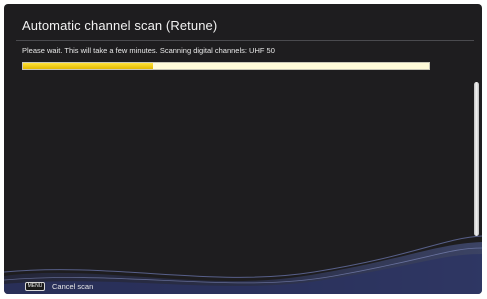 Image resolution: width=487 pixels, height=299 pixels. Describe the element at coordinates (72, 286) in the screenshot. I see `cancel-scan-label: Cancel scan` at that location.